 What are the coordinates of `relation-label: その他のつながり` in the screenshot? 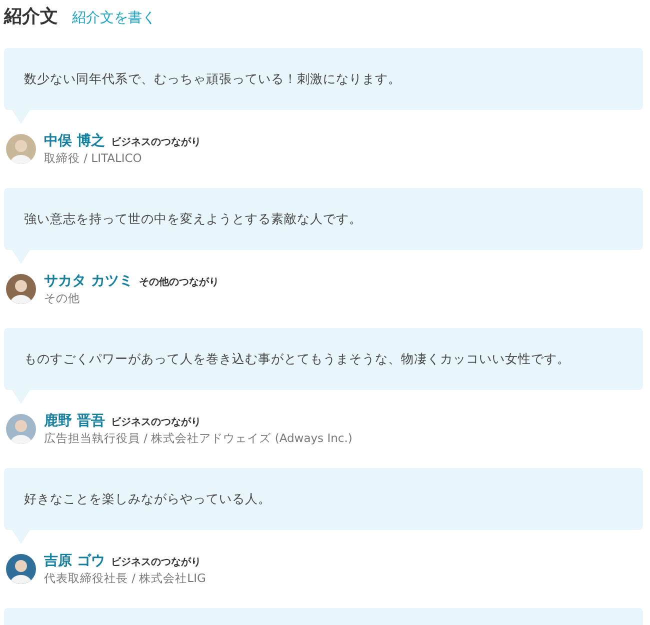 It's located at (178, 282).